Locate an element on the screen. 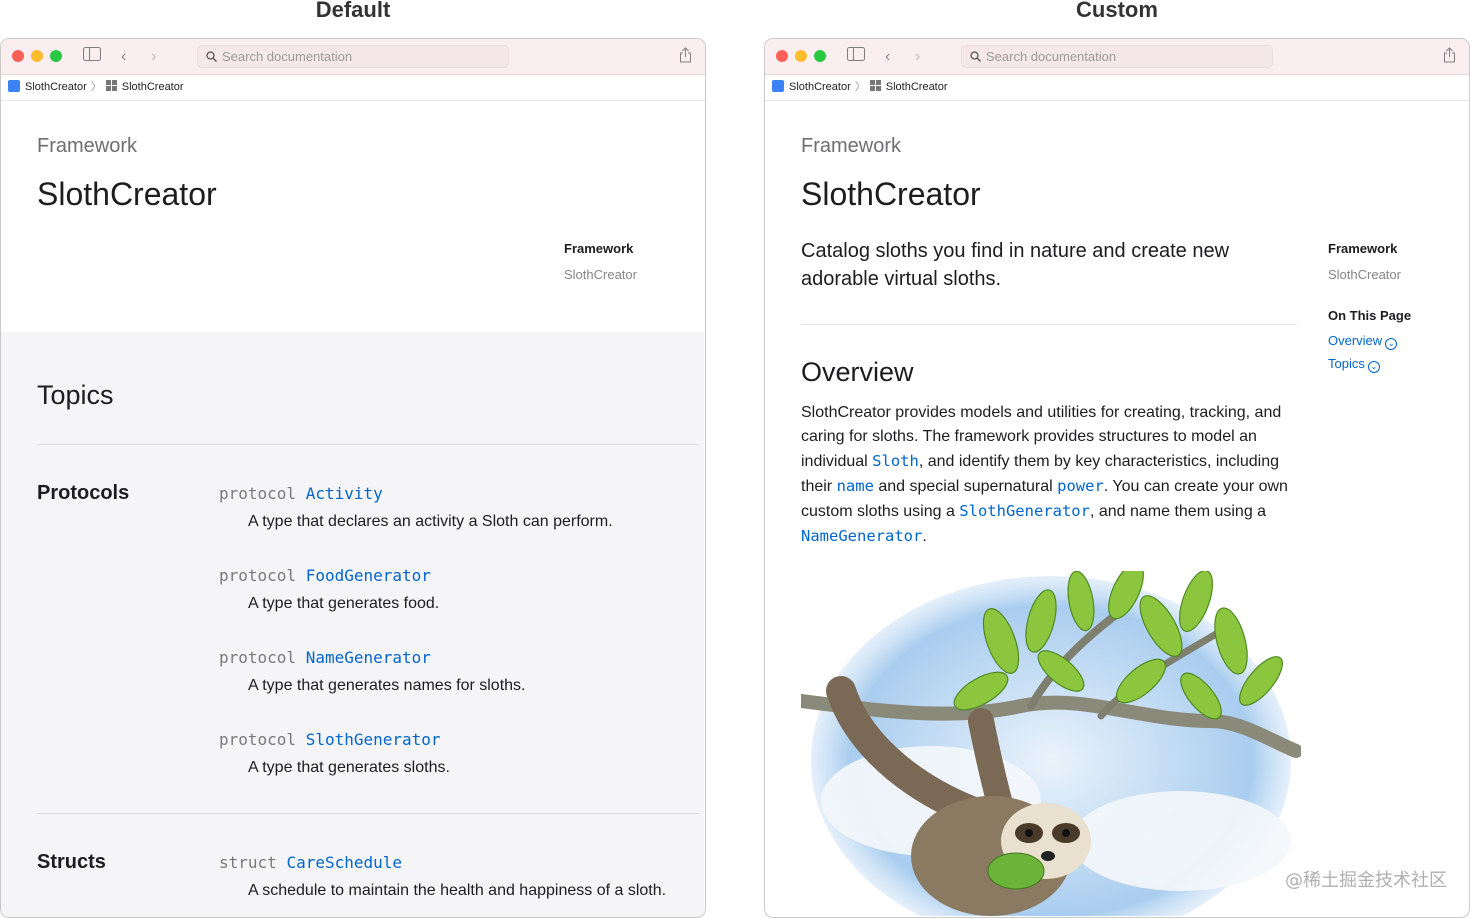  symbol-description: A type that generates sloths. is located at coordinates (349, 767).